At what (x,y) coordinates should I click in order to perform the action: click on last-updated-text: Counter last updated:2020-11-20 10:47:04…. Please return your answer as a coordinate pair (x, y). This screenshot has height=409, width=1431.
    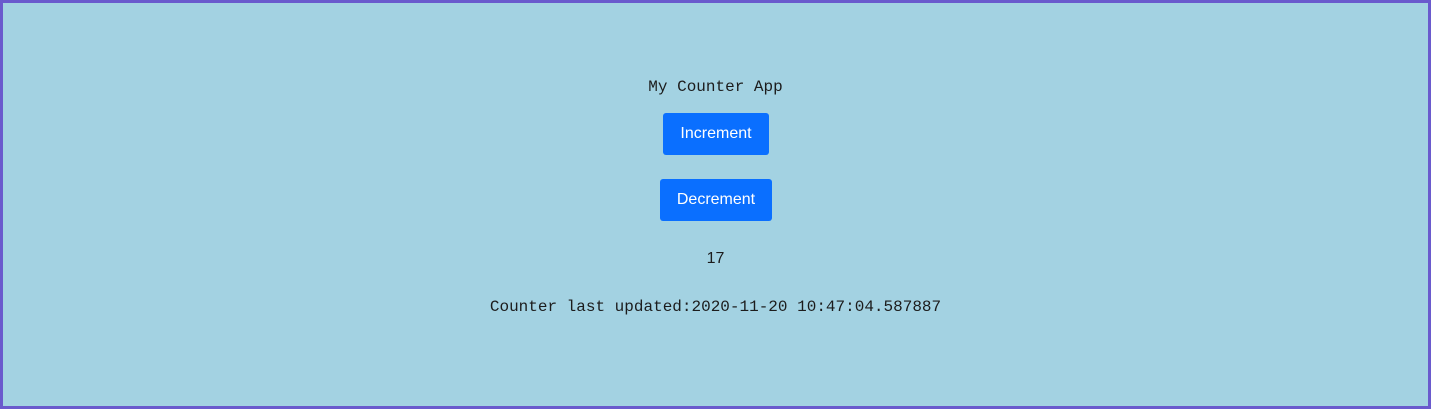
    Looking at the image, I should click on (715, 307).